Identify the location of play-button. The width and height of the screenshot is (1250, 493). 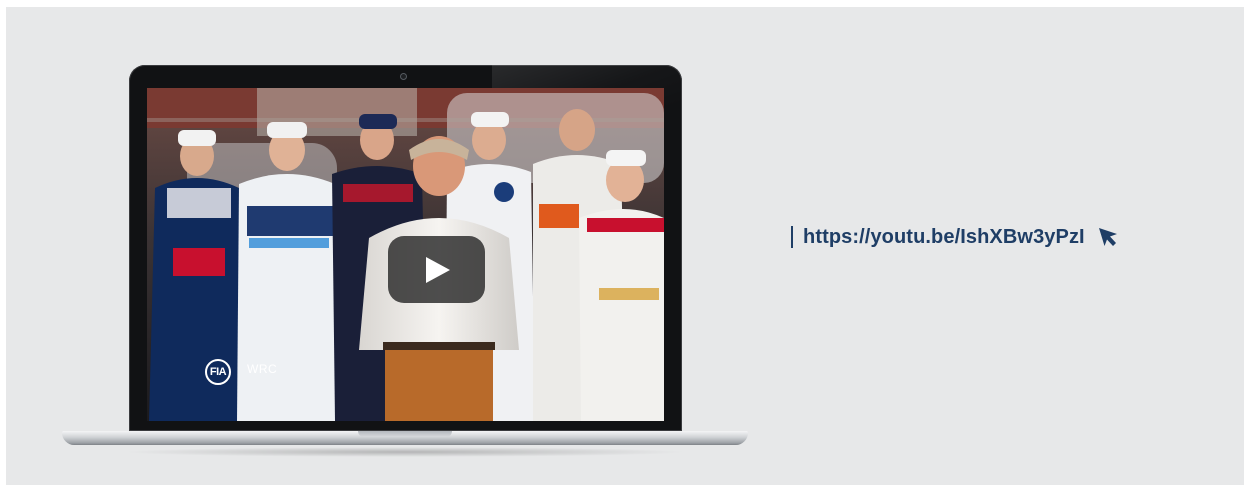
(436, 269).